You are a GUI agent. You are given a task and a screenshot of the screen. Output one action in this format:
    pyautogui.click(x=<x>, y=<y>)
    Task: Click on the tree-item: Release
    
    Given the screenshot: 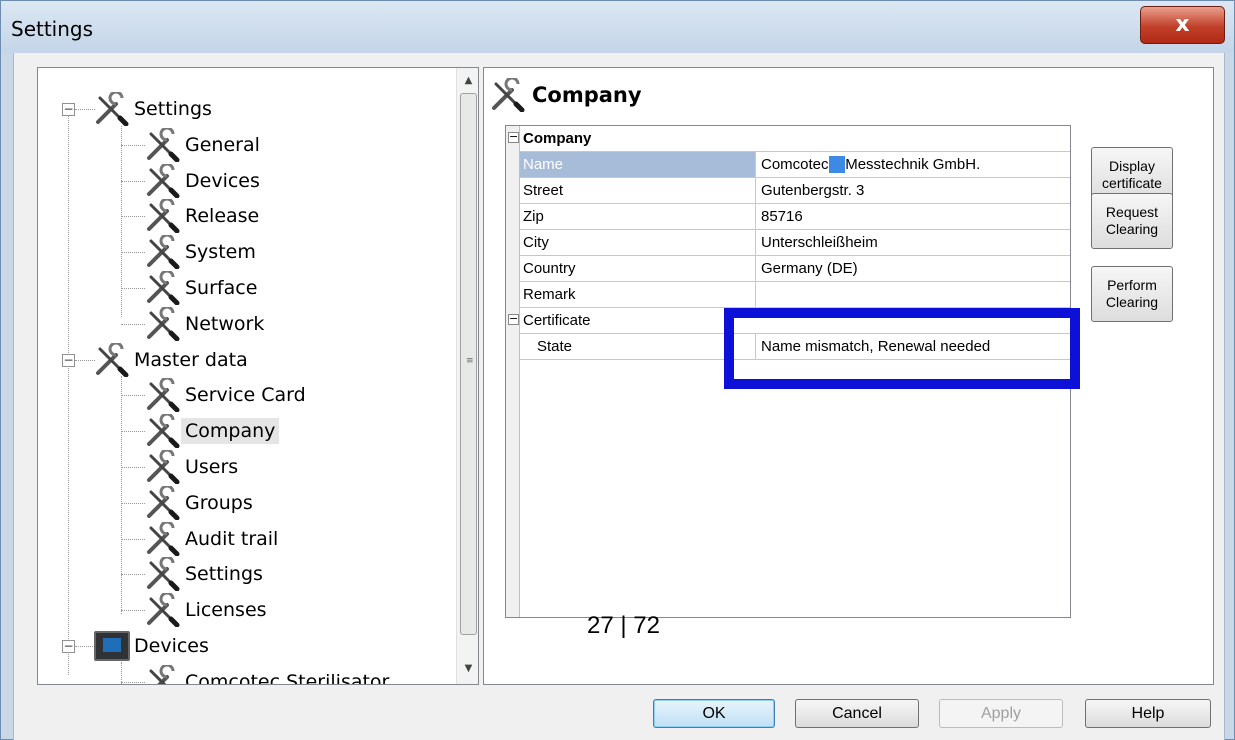 What is the action you would take?
    pyautogui.click(x=204, y=216)
    